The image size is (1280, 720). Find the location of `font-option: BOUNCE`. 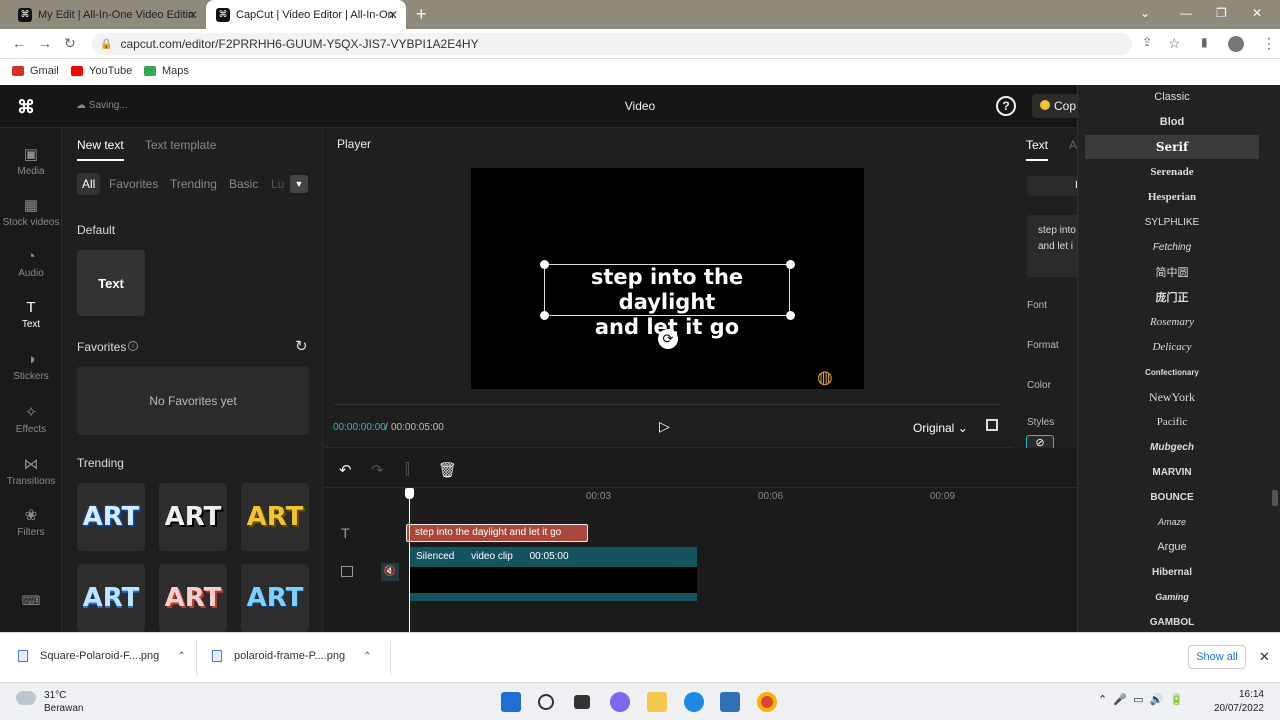

font-option: BOUNCE is located at coordinates (1172, 497).